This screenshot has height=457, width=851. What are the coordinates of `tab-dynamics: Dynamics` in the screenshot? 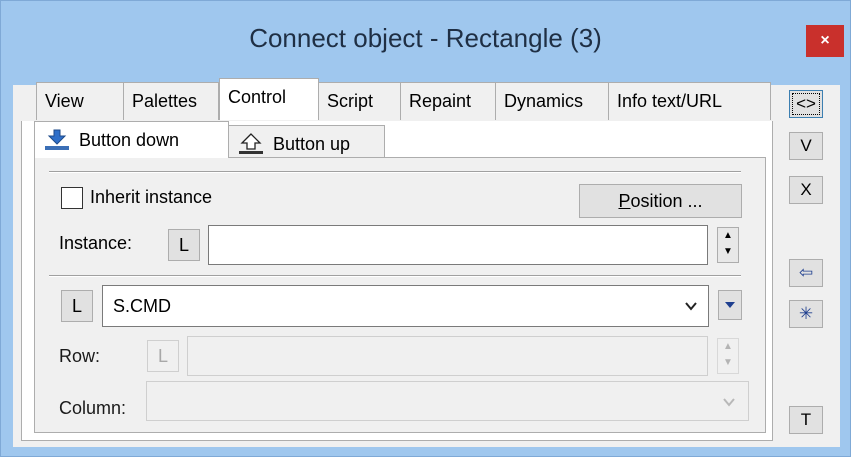 It's located at (552, 101).